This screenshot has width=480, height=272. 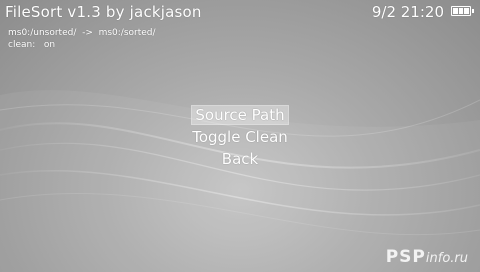 What do you see at coordinates (405, 257) in the screenshot?
I see `watermark-brand: PSP` at bounding box center [405, 257].